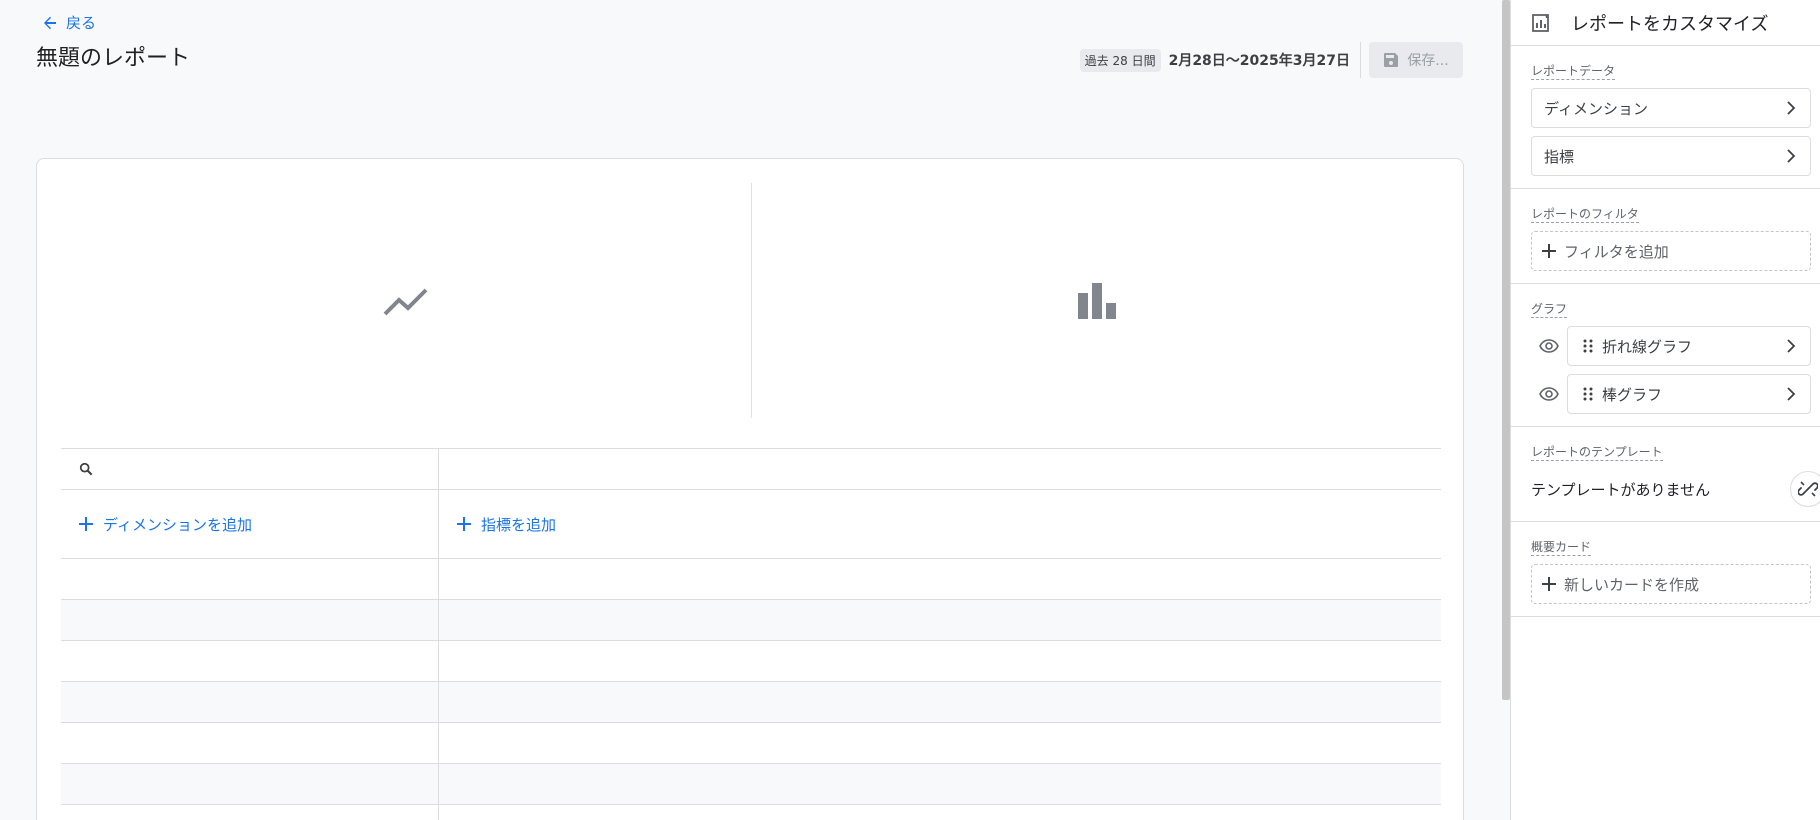 This screenshot has height=820, width=1820. I want to click on bar-chart-placeholder, so click(1096, 300).